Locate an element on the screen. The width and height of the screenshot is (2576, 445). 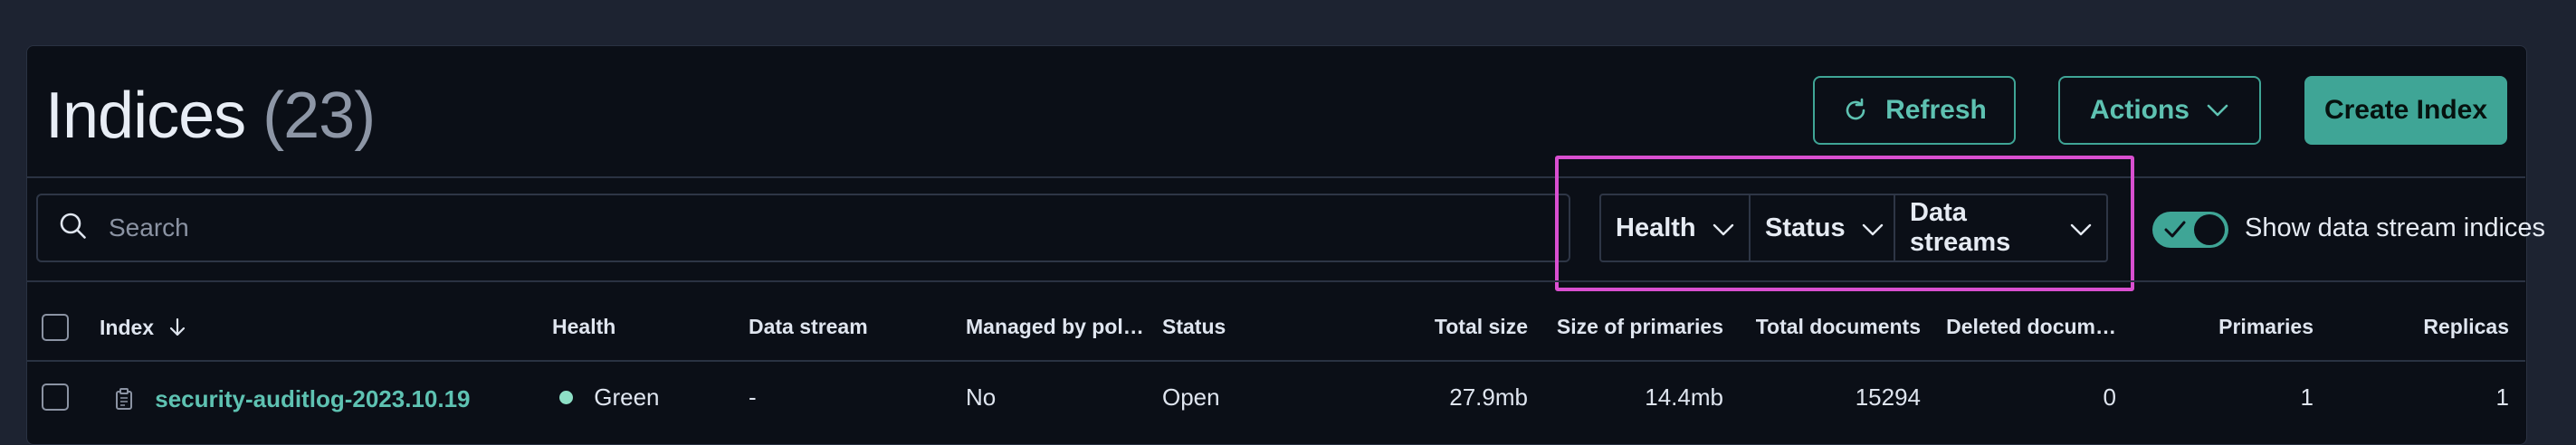
column-header-total-documents: Total documents is located at coordinates (1829, 327).